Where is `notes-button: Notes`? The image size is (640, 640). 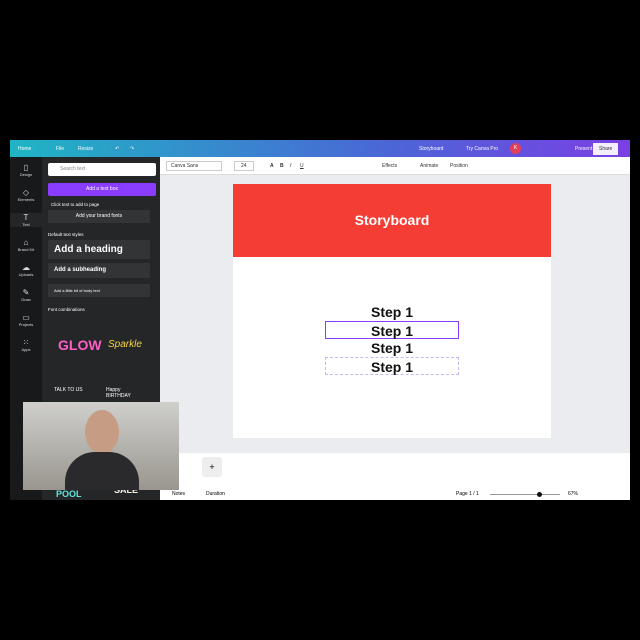
notes-button: Notes is located at coordinates (178, 494).